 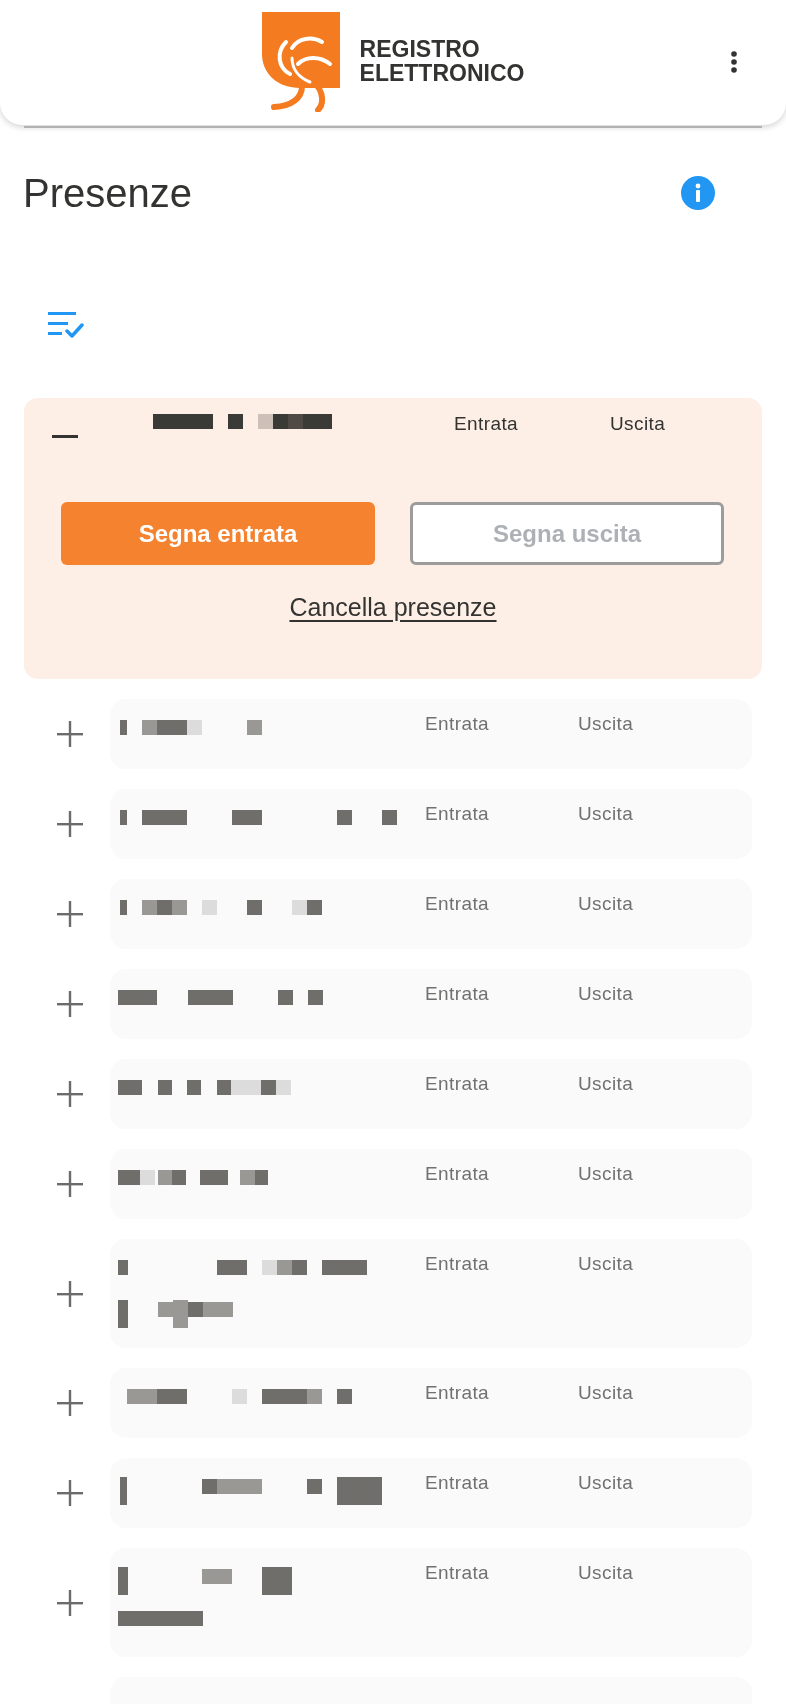 I want to click on mark-entry-button: Segna entrata, so click(x=218, y=533).